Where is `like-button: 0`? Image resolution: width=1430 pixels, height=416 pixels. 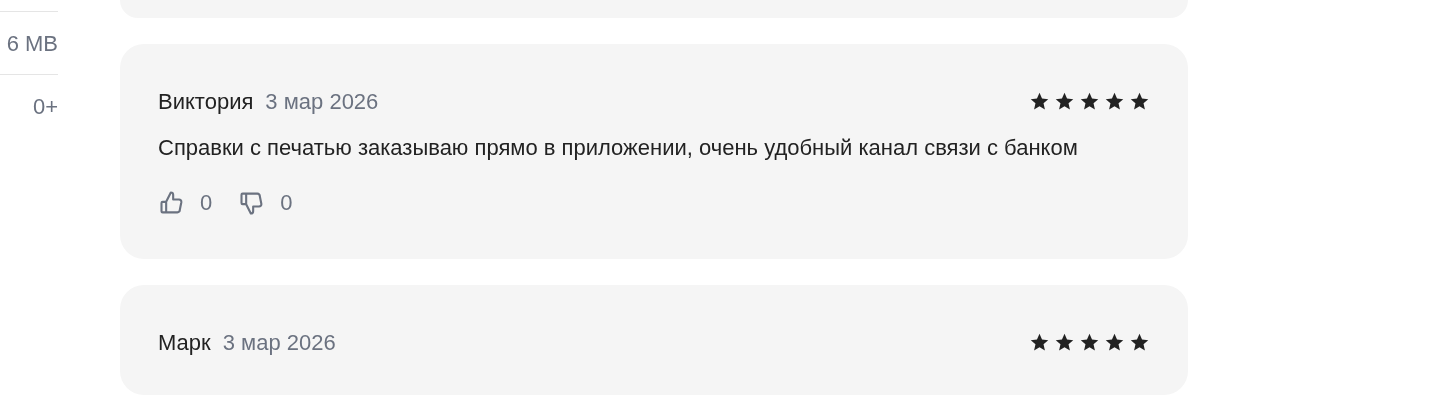 like-button: 0 is located at coordinates (185, 202).